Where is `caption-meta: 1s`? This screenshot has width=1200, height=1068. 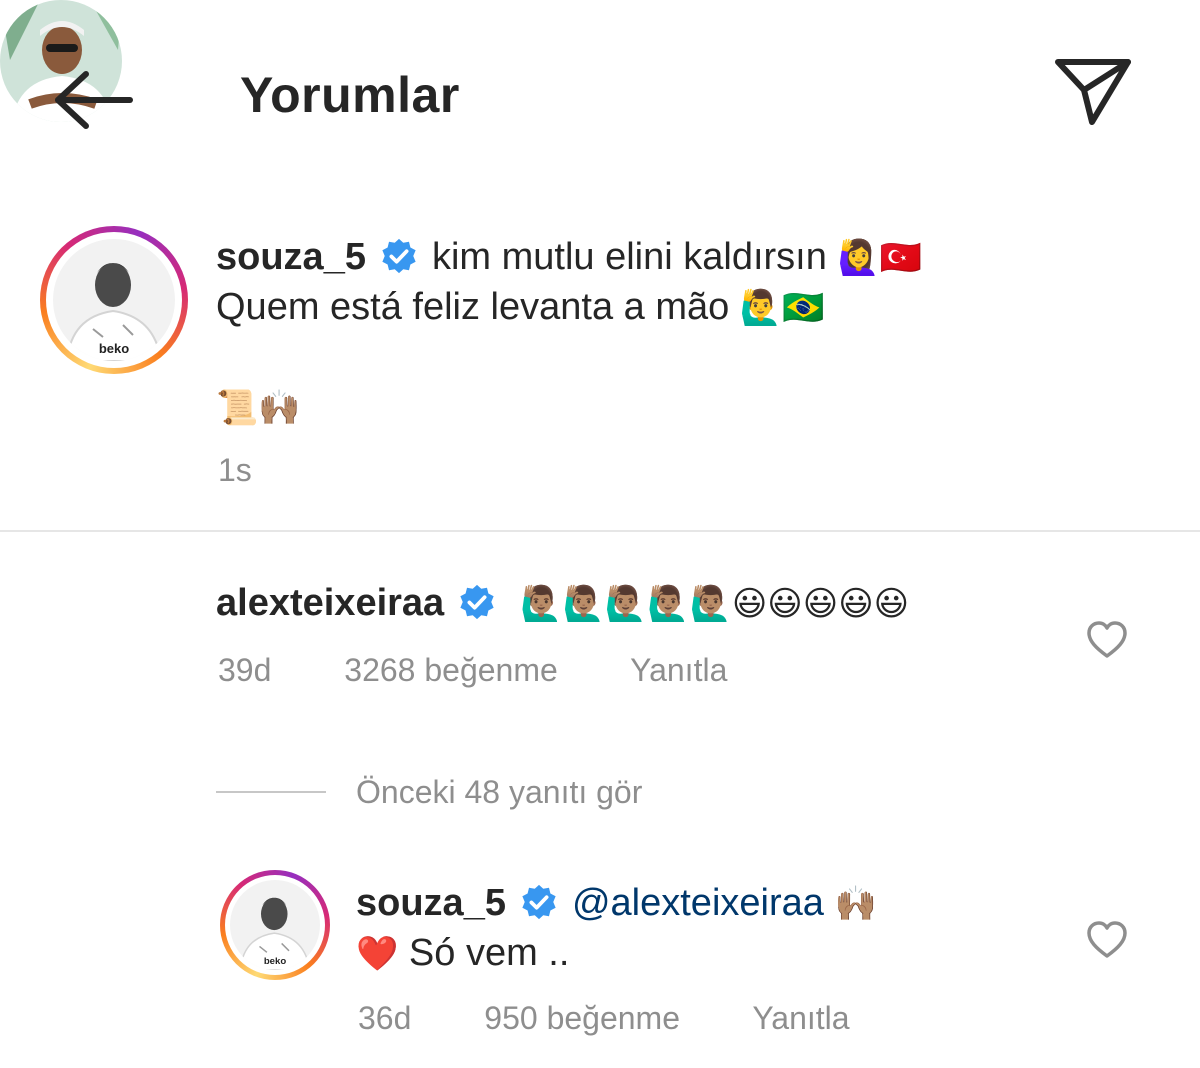 caption-meta: 1s is located at coordinates (267, 470).